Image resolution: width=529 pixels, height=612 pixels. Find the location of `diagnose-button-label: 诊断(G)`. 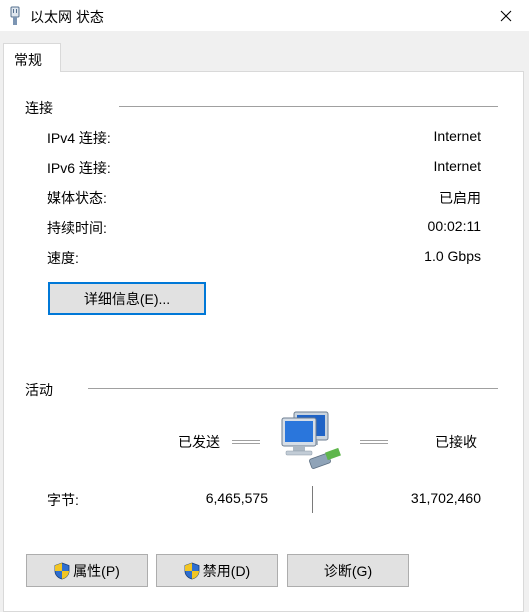

diagnose-button-label: 诊断(G) is located at coordinates (348, 570).